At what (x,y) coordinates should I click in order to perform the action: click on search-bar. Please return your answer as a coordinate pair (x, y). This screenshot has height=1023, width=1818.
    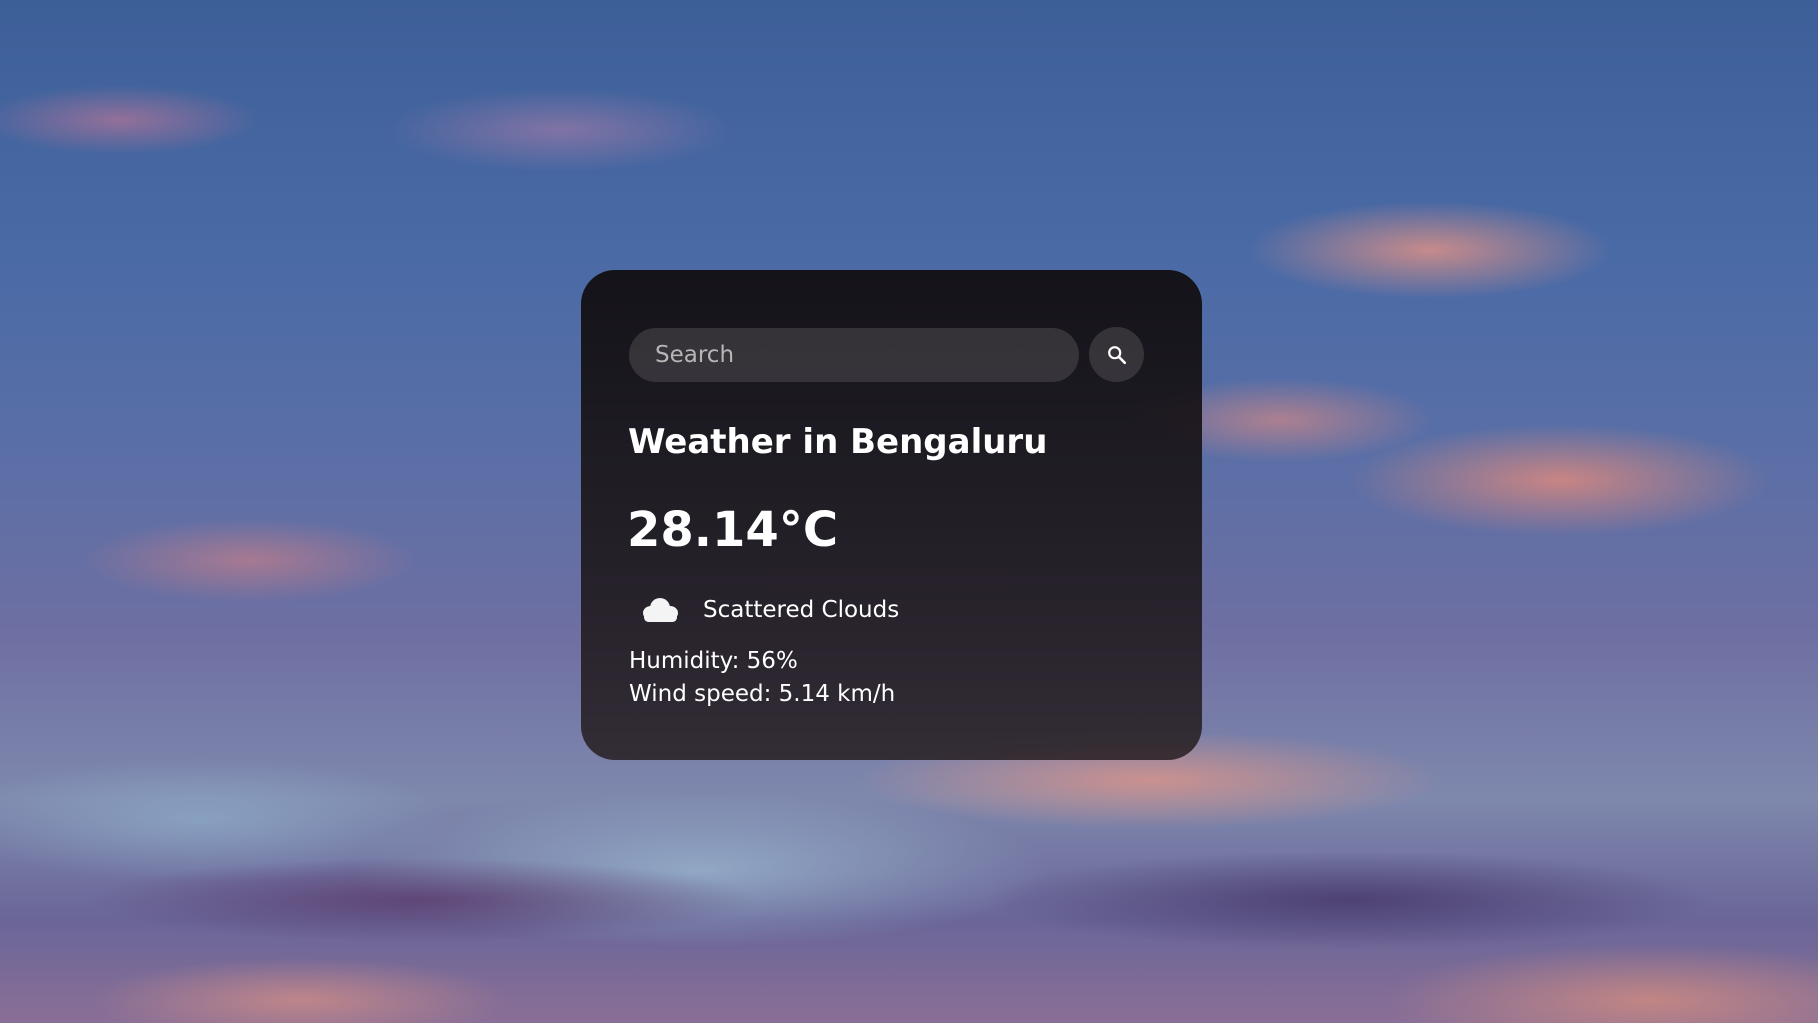
    Looking at the image, I should click on (886, 354).